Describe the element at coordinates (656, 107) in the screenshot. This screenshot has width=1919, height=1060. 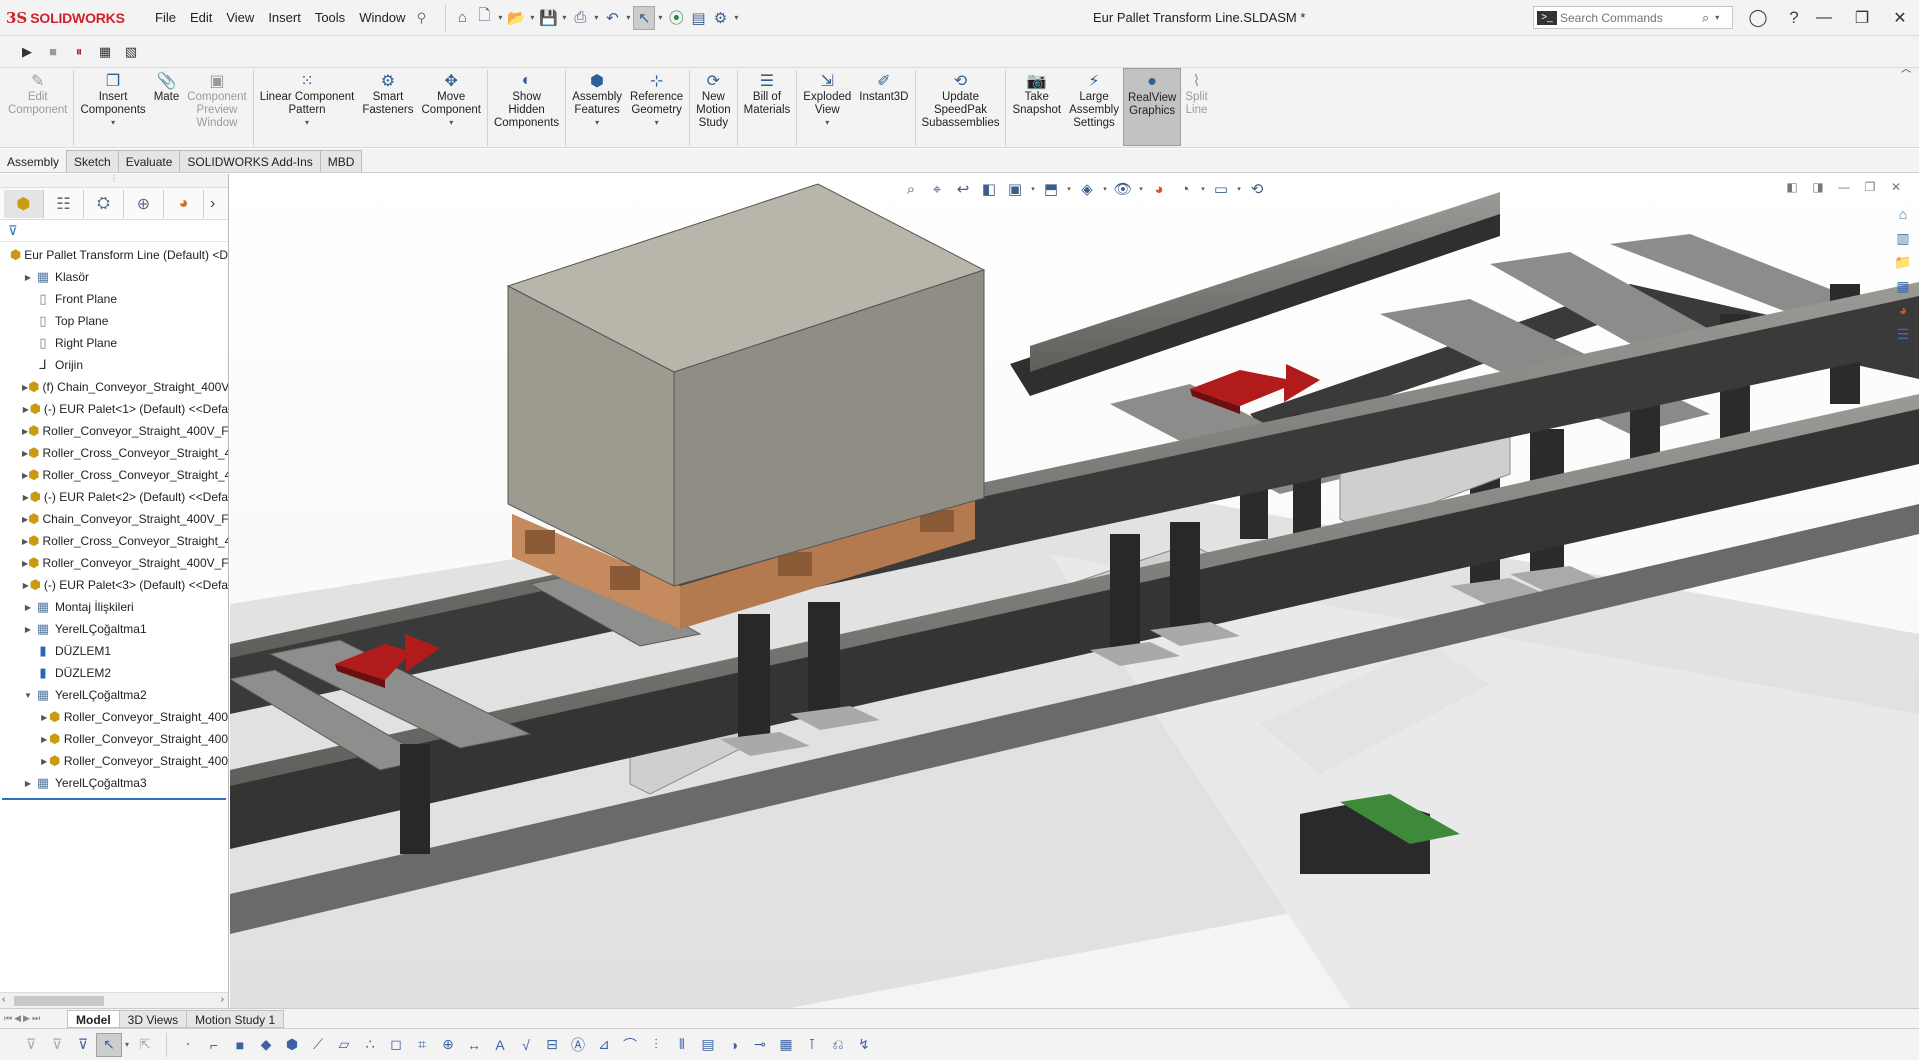
I see `reference-geometry-button: ⊹ Reference Geometry ▾` at that location.